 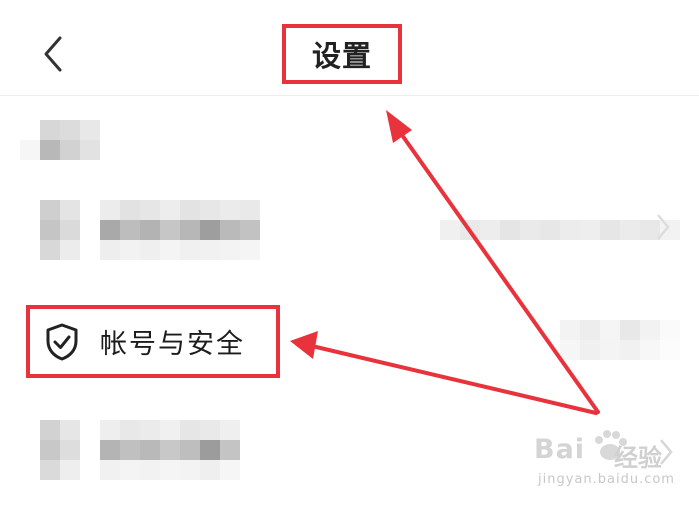 What do you see at coordinates (560, 449) in the screenshot?
I see `watermark-brand: Bai` at bounding box center [560, 449].